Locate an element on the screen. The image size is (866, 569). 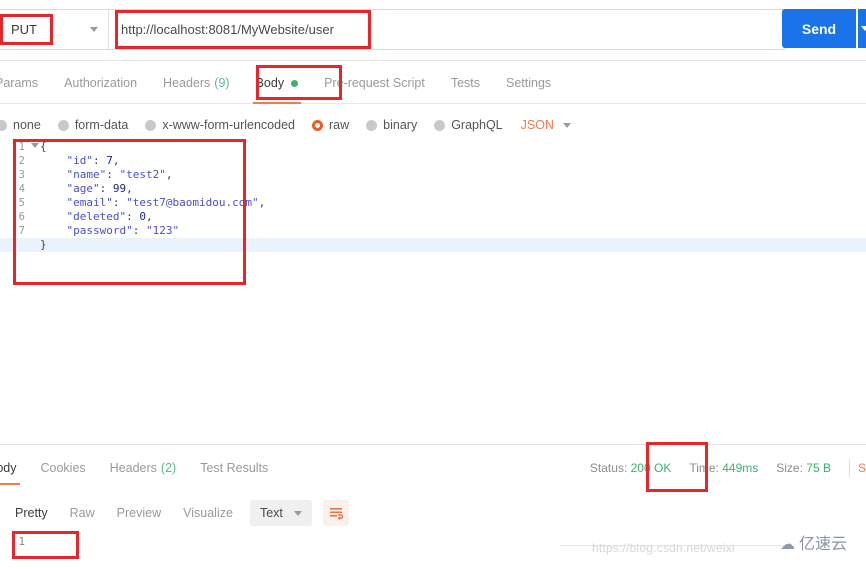
view-mode-raw: Raw is located at coordinates (82, 513).